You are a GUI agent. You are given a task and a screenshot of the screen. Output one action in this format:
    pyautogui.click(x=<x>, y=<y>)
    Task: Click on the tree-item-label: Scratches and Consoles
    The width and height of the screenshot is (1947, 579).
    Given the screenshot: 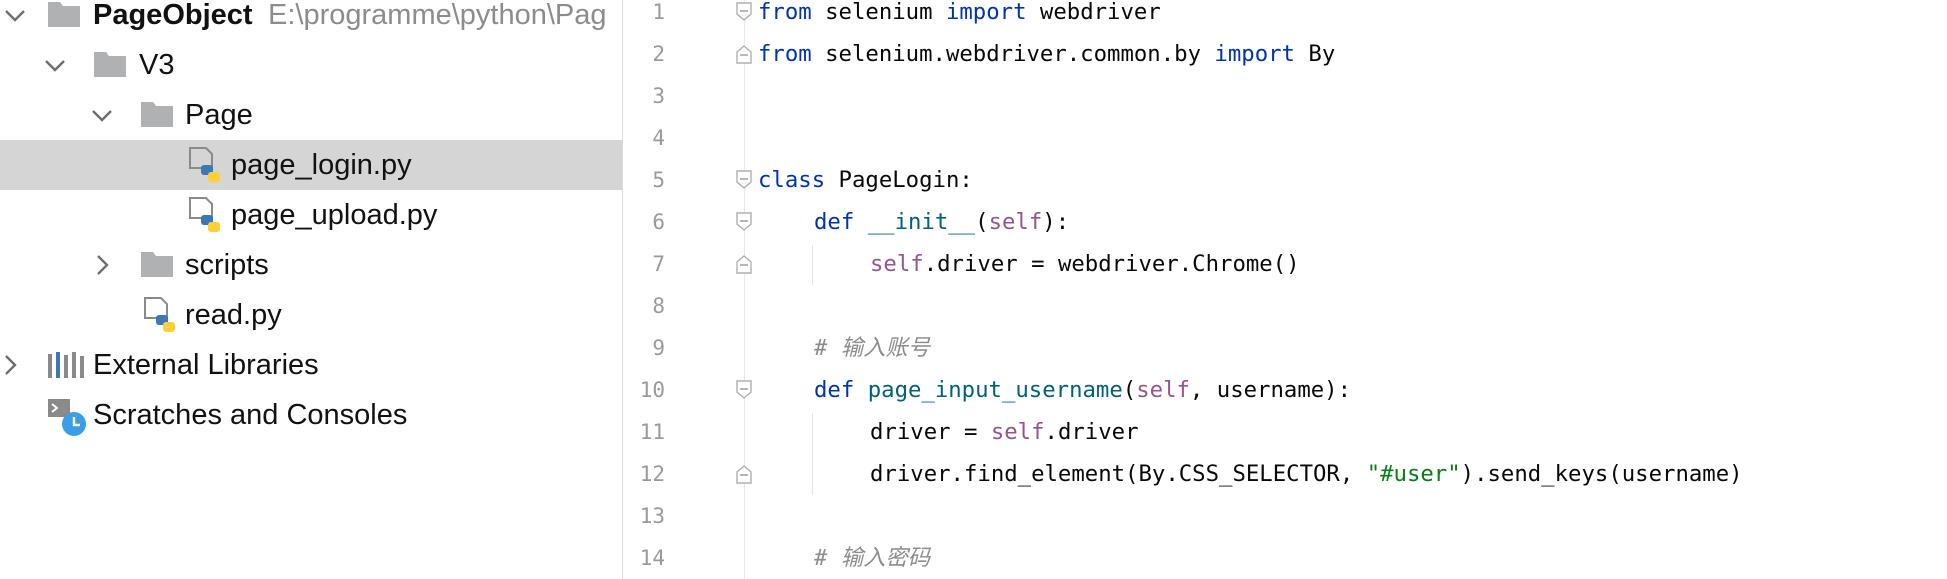 What is the action you would take?
    pyautogui.click(x=250, y=415)
    